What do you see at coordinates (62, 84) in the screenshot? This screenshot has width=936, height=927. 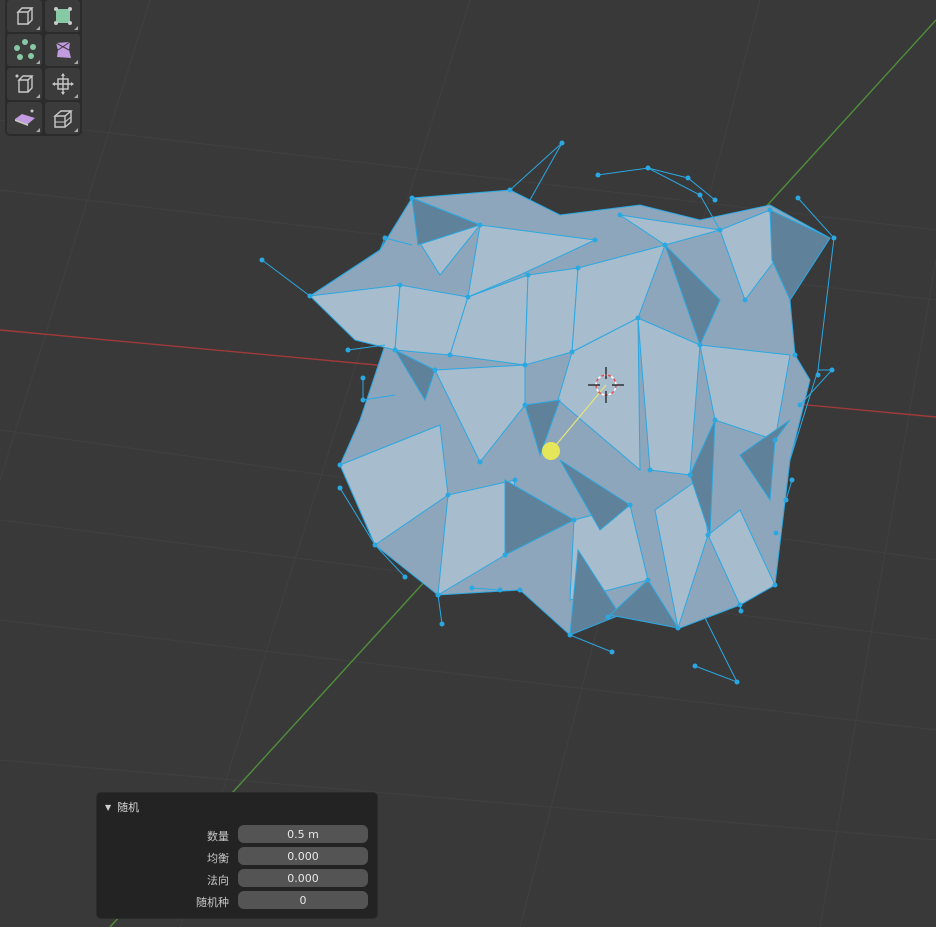 I see `spin-icon` at bounding box center [62, 84].